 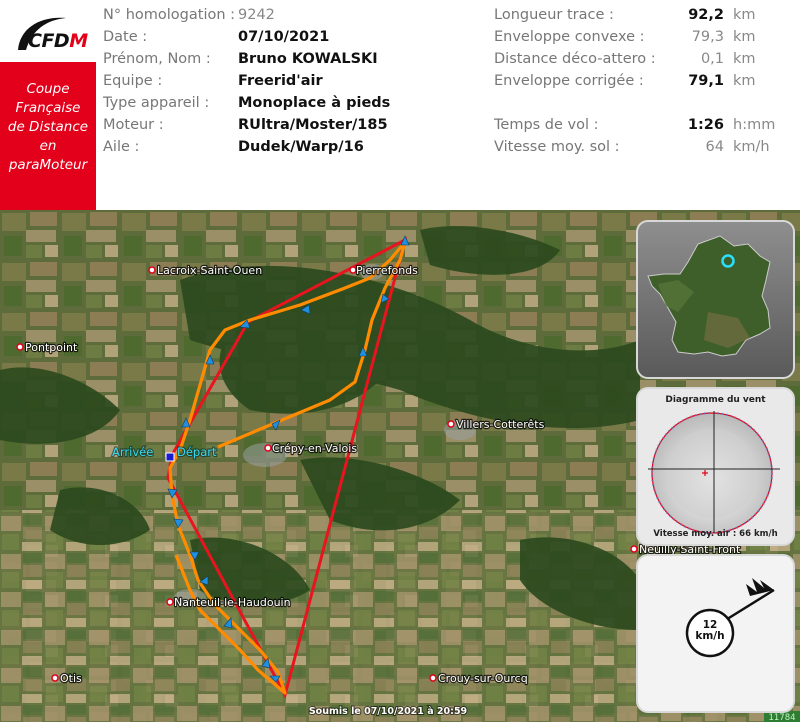 I want to click on ground-speed-value: 64, so click(x=714, y=147).